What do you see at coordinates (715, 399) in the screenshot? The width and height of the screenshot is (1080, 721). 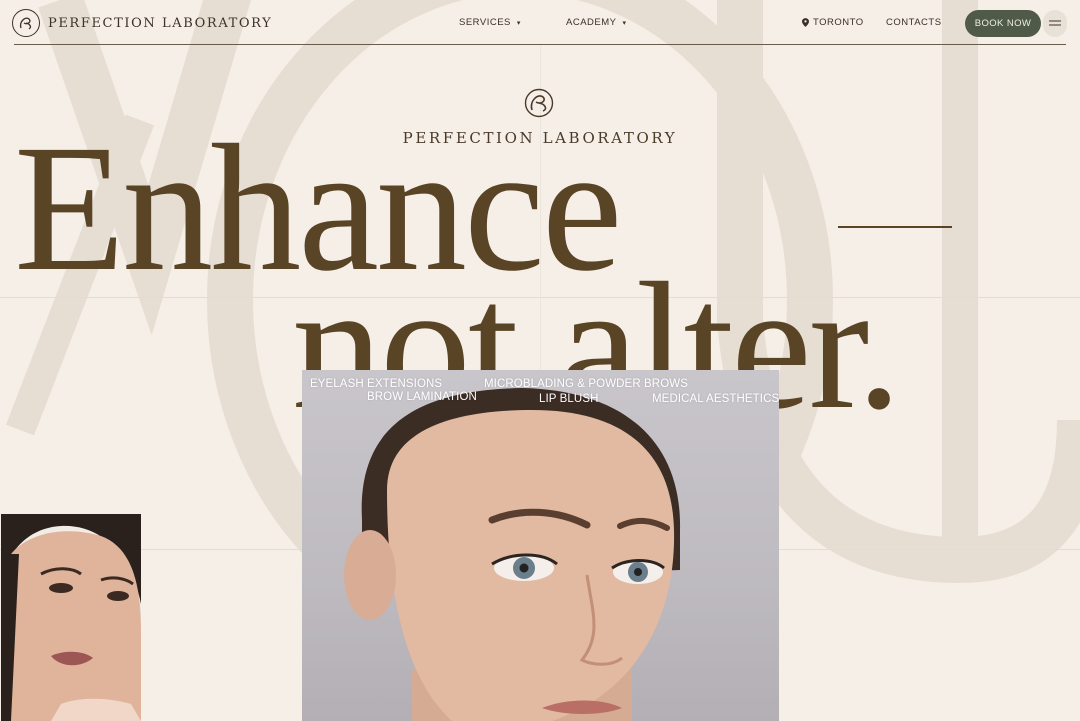 I see `service-link-medical-aesthetics: MEDICAL AESTHETICS` at bounding box center [715, 399].